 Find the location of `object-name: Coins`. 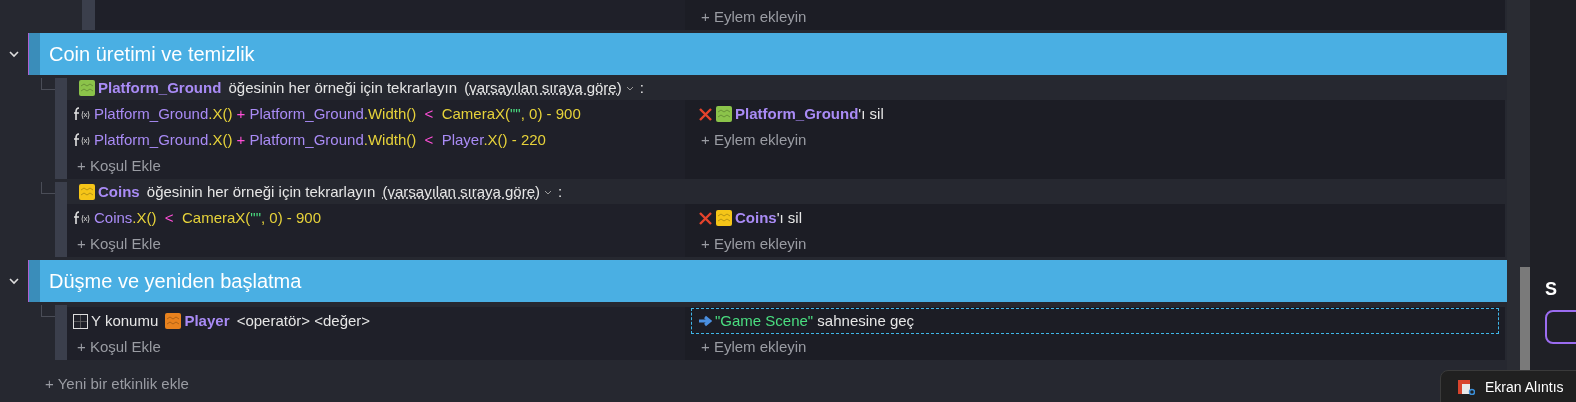

object-name: Coins is located at coordinates (119, 192).